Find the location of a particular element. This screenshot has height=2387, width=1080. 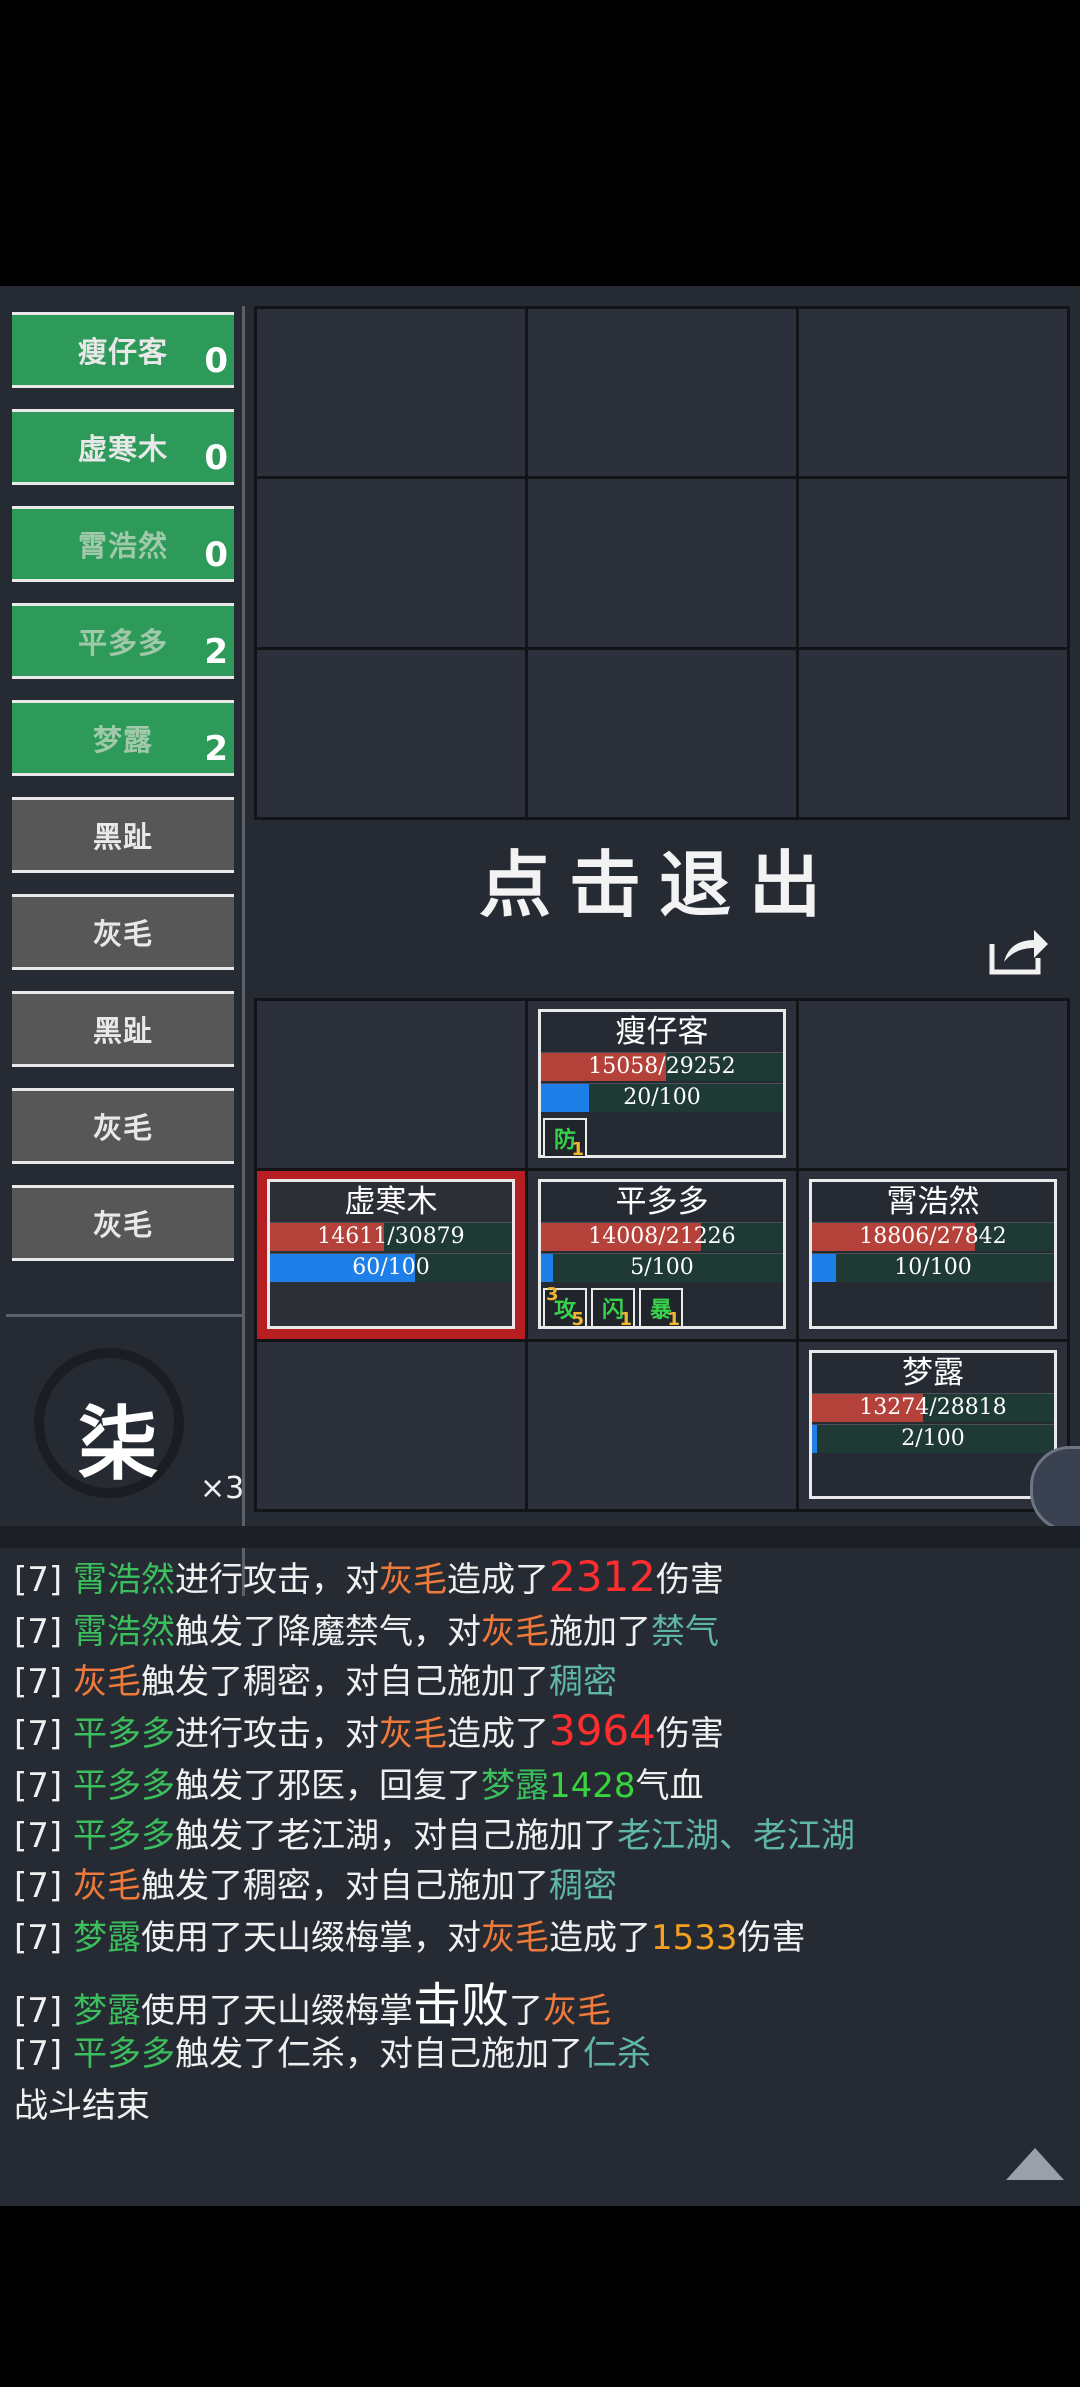

log-line: [7] 平多多进行攻击，对灰毛造成了3964伤害 is located at coordinates (369, 1730).